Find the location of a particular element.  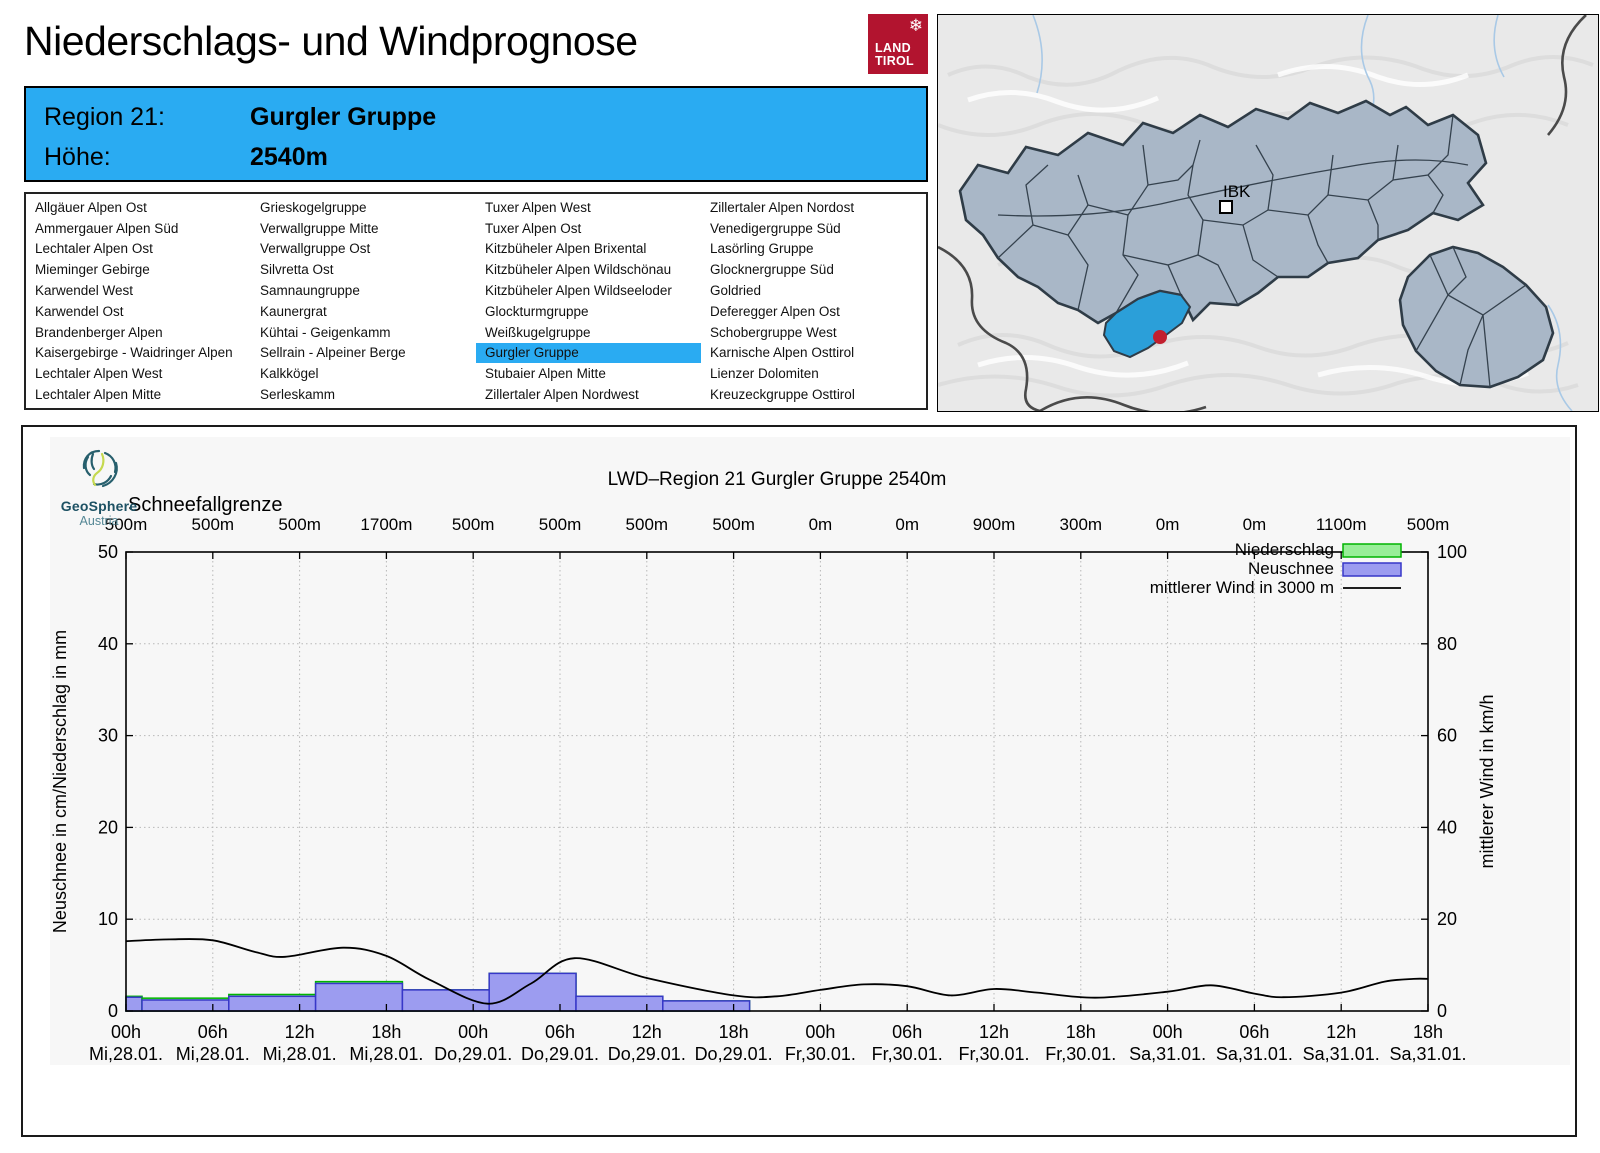

logo-line2: TIROL is located at coordinates (894, 61).